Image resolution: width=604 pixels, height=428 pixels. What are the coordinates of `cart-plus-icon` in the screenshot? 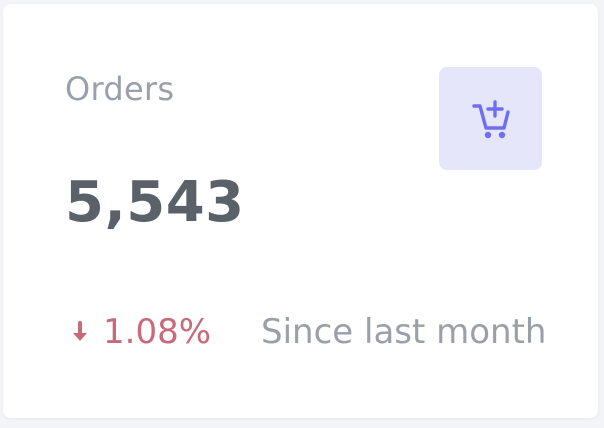 It's located at (490, 118).